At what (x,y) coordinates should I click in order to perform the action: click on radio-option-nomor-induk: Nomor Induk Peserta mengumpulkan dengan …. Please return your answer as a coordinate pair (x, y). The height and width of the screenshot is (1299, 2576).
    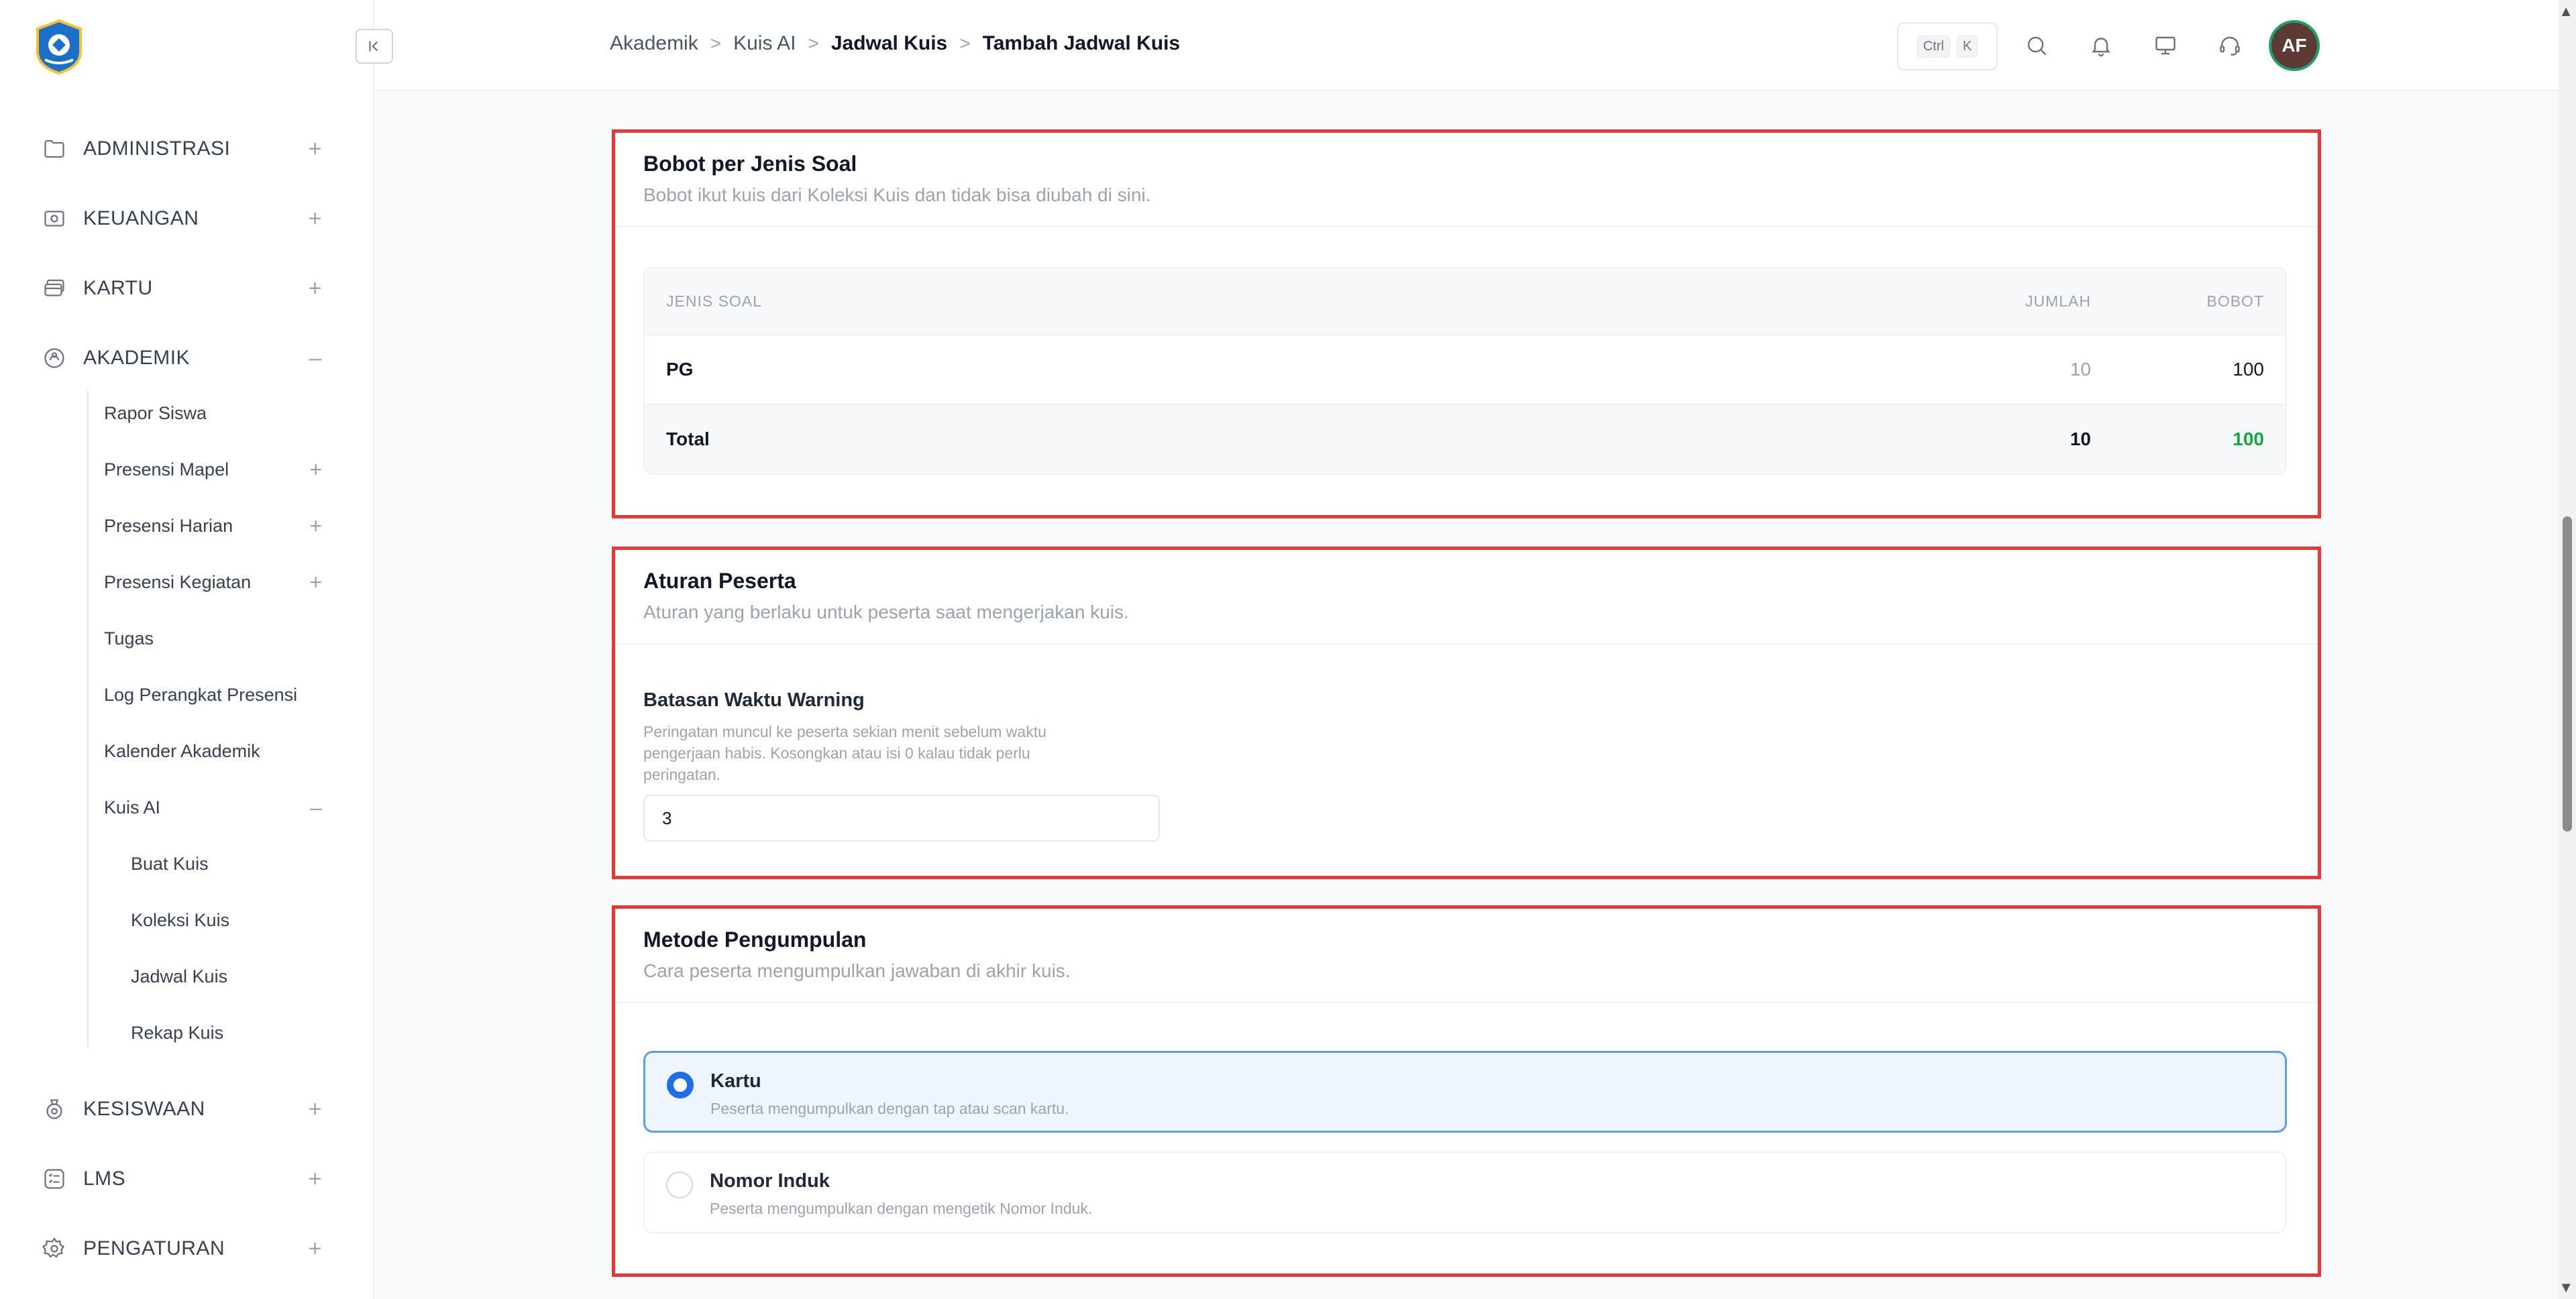
    Looking at the image, I should click on (1465, 1192).